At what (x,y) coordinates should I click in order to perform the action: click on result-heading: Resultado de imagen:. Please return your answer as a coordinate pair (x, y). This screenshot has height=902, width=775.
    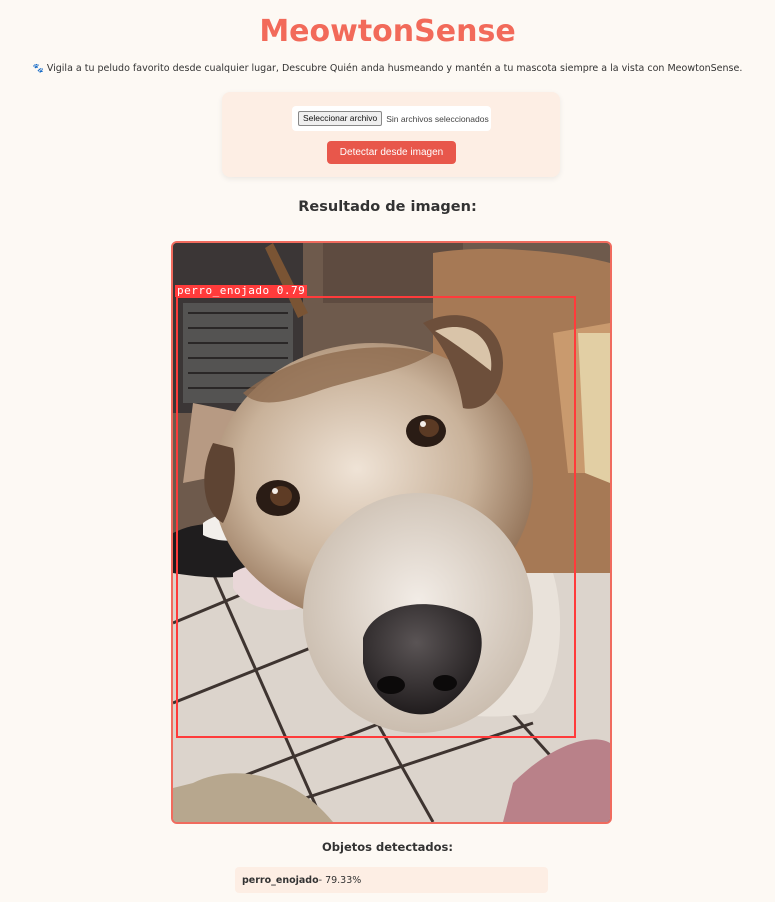
    Looking at the image, I should click on (387, 207).